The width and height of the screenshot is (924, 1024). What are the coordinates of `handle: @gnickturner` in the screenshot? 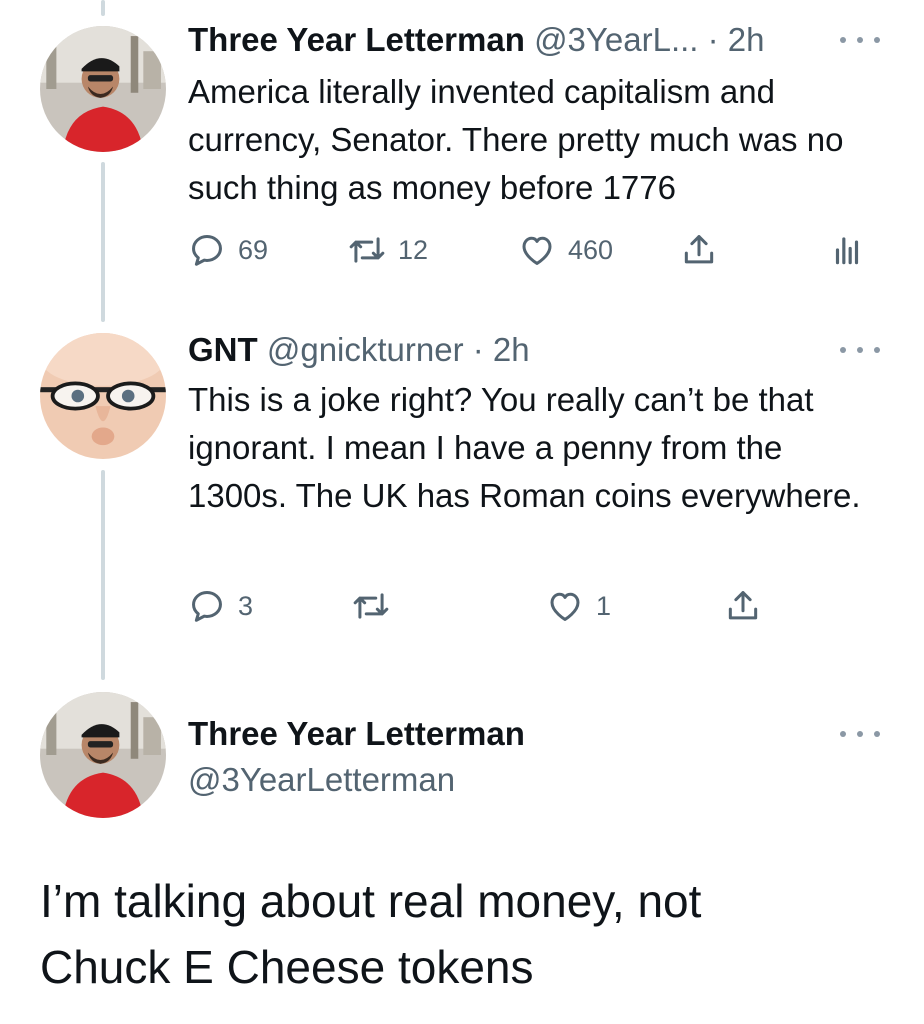 It's located at (365, 349).